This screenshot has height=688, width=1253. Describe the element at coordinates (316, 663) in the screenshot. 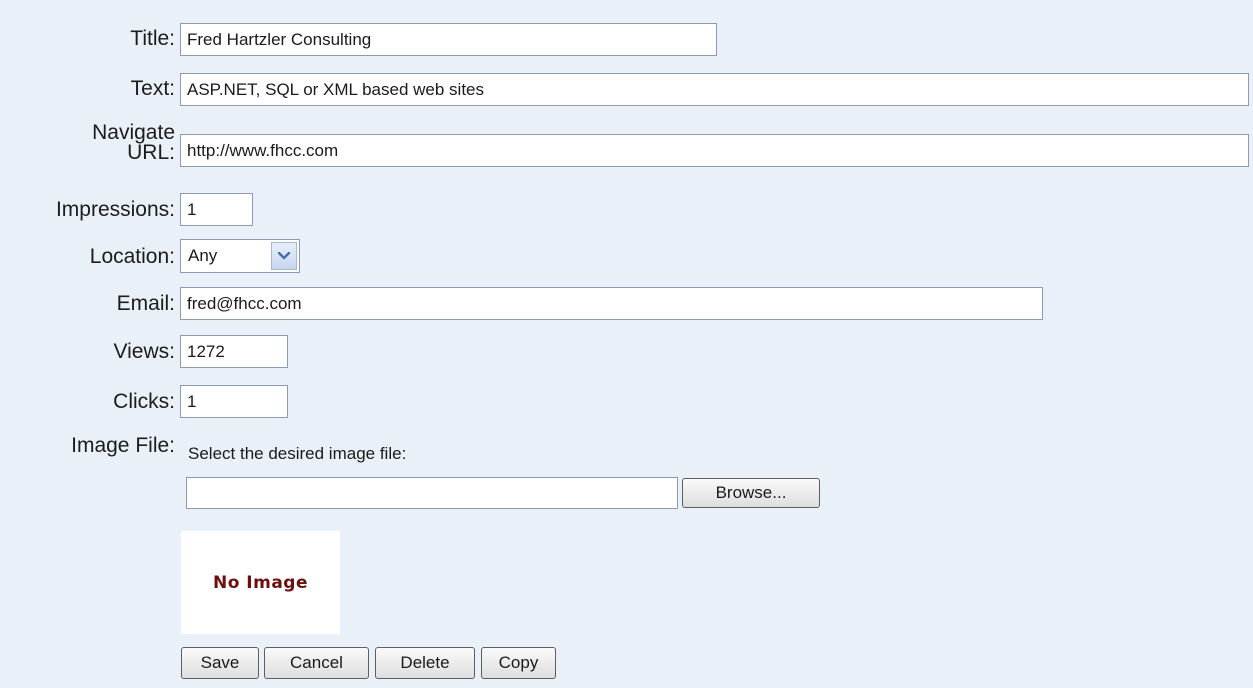

I see `cancel-button: Cancel` at that location.